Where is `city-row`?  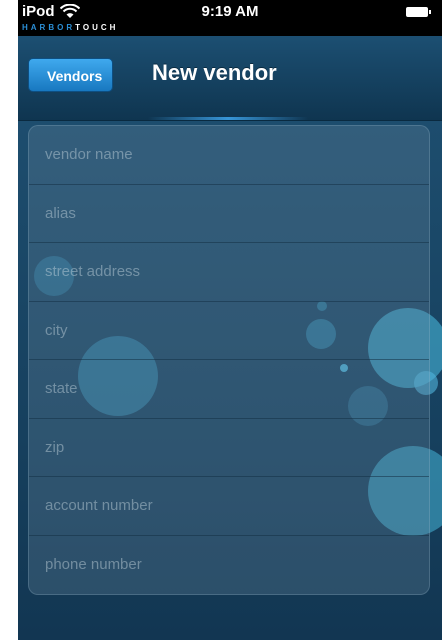 city-row is located at coordinates (229, 331).